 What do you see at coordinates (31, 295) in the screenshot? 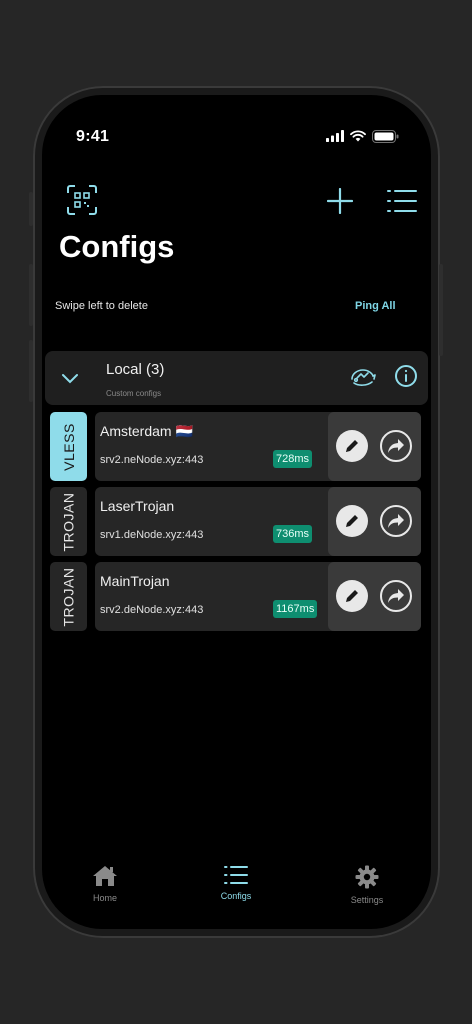
I see `volume-up-button` at bounding box center [31, 295].